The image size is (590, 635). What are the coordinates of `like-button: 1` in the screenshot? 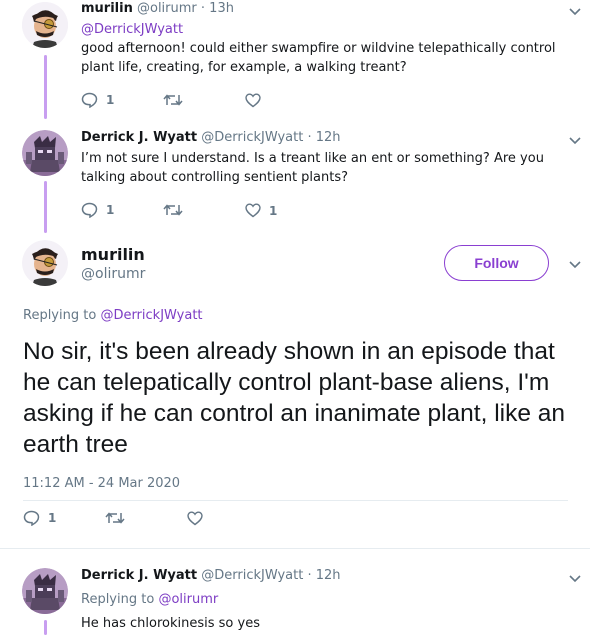 It's located at (261, 210).